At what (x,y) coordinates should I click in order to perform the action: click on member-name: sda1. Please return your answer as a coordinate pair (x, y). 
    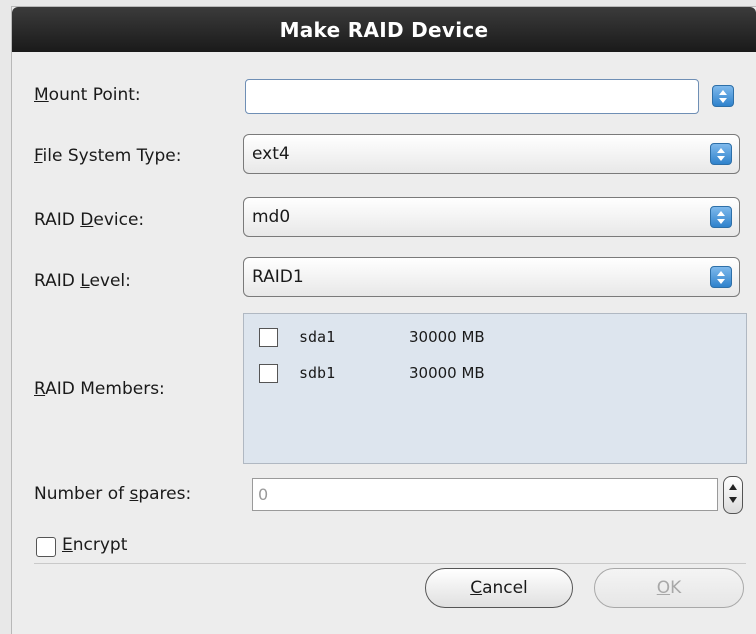
    Looking at the image, I should click on (317, 337).